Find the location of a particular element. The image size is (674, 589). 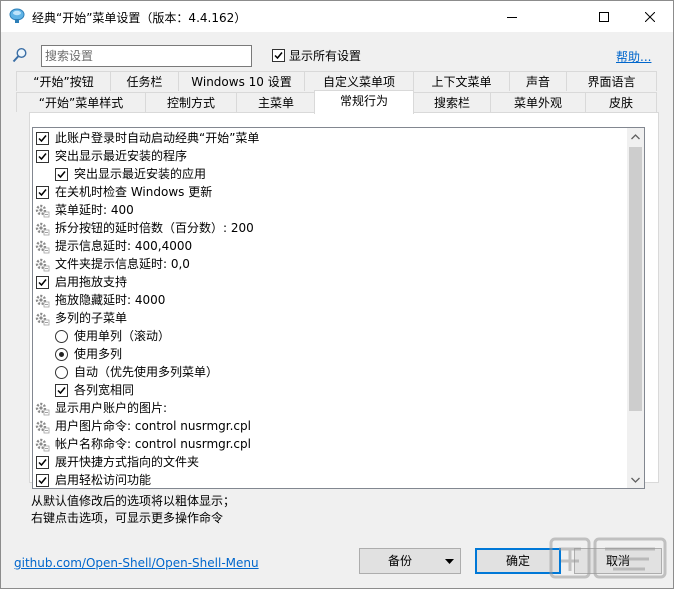

open-shell-shell-icon is located at coordinates (17, 15).